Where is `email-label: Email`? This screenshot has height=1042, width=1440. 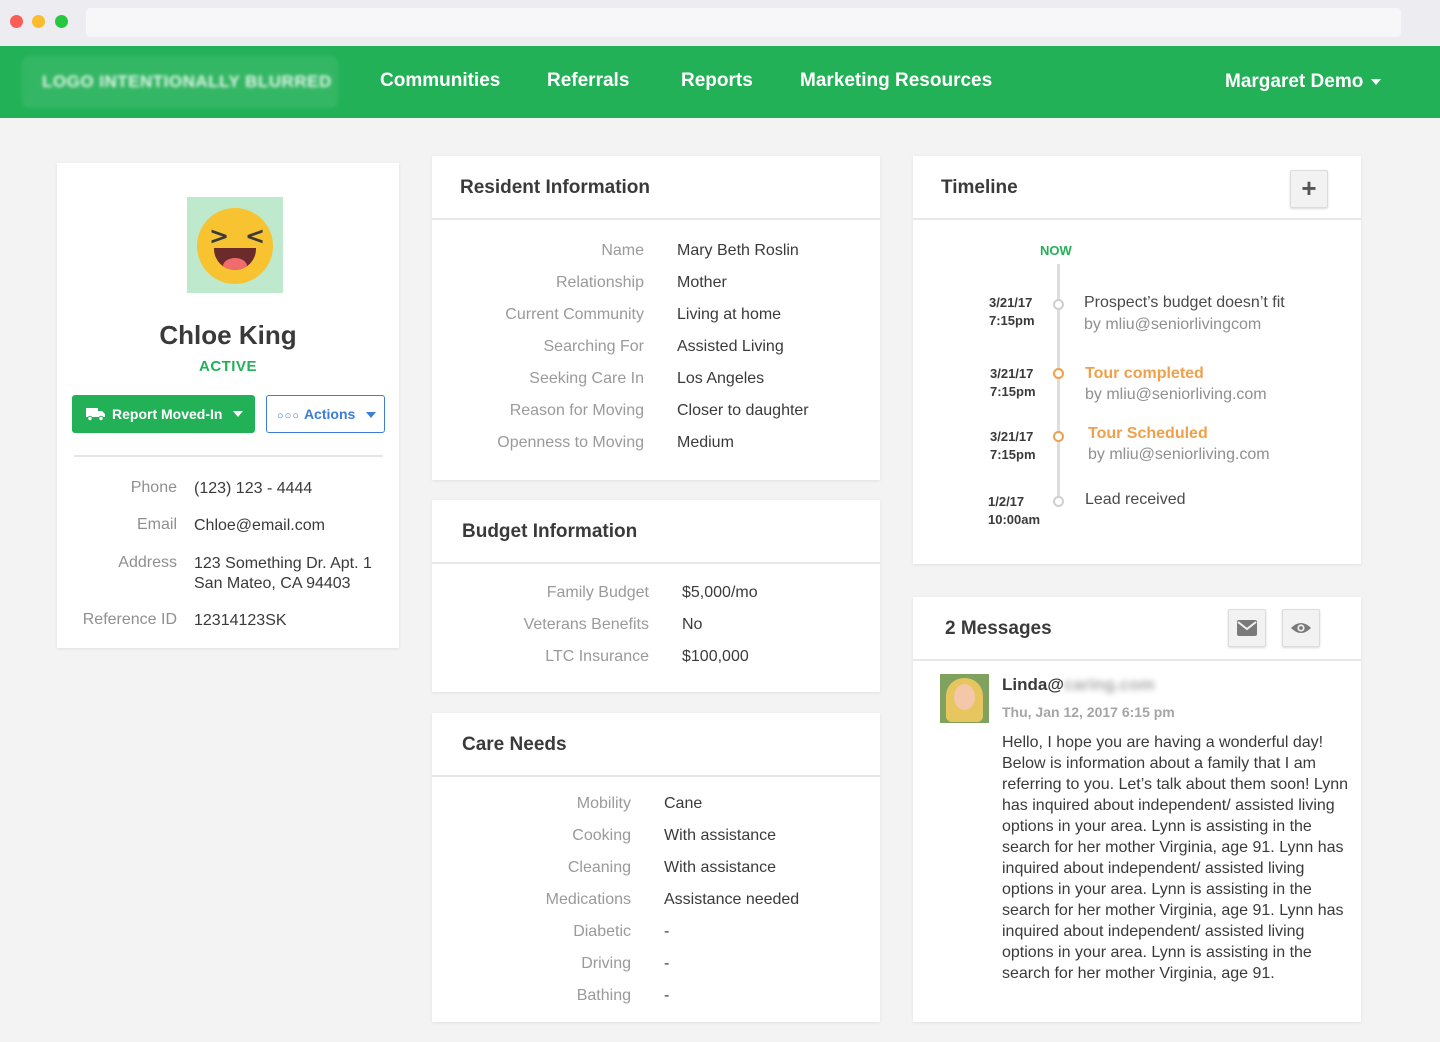 email-label: Email is located at coordinates (156, 524).